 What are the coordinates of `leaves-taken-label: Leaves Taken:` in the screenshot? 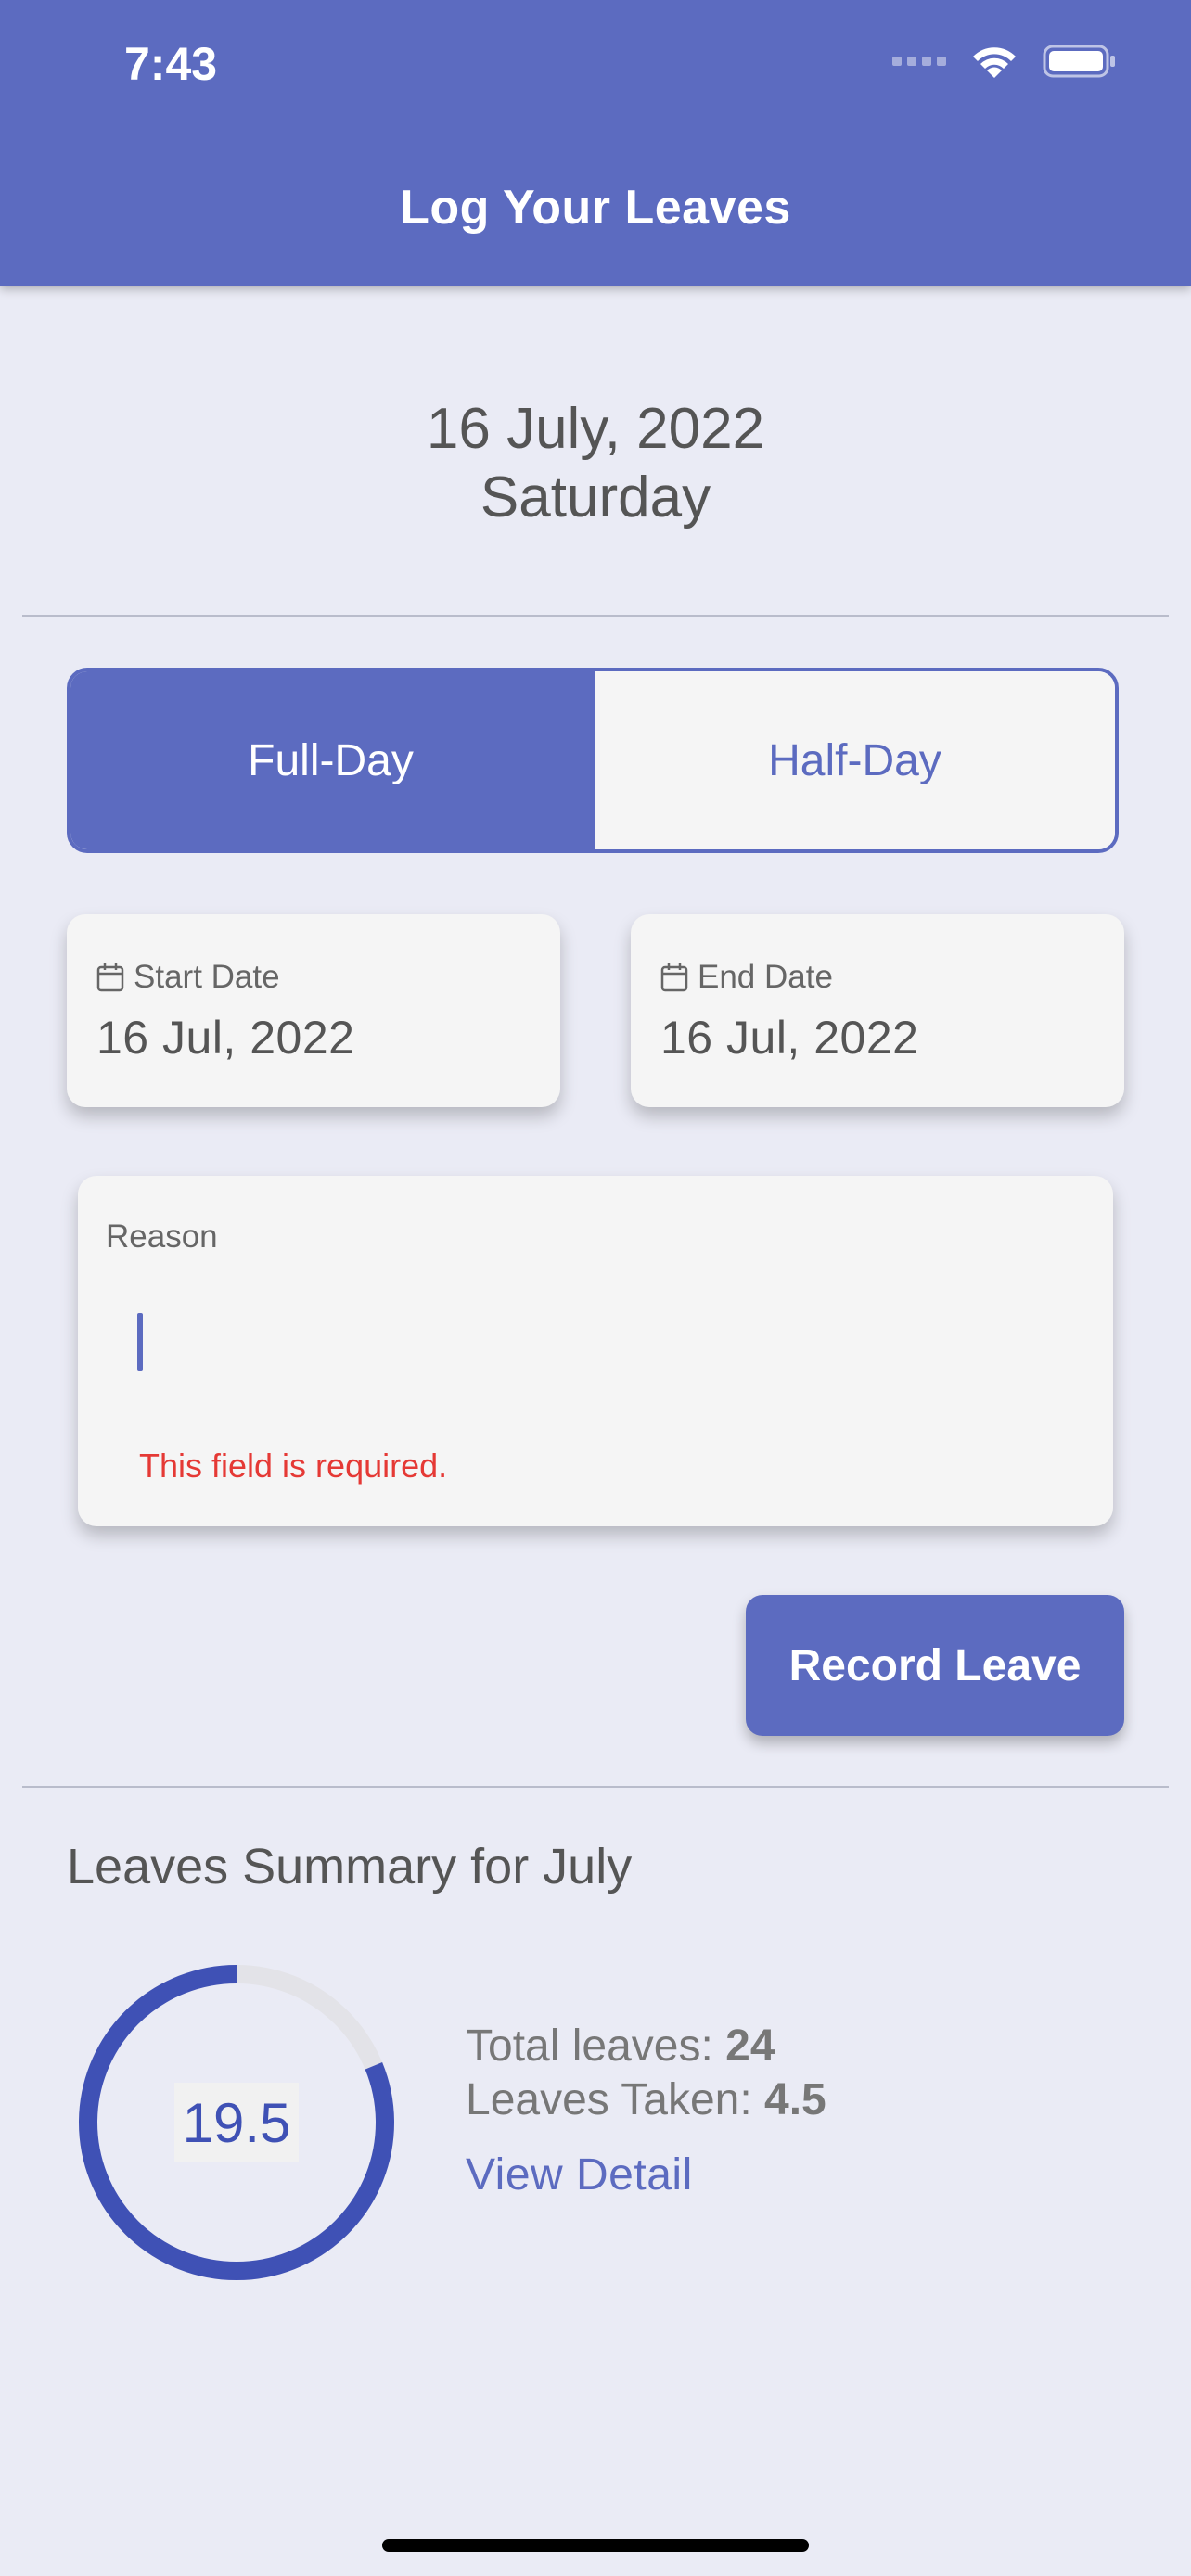 It's located at (609, 2099).